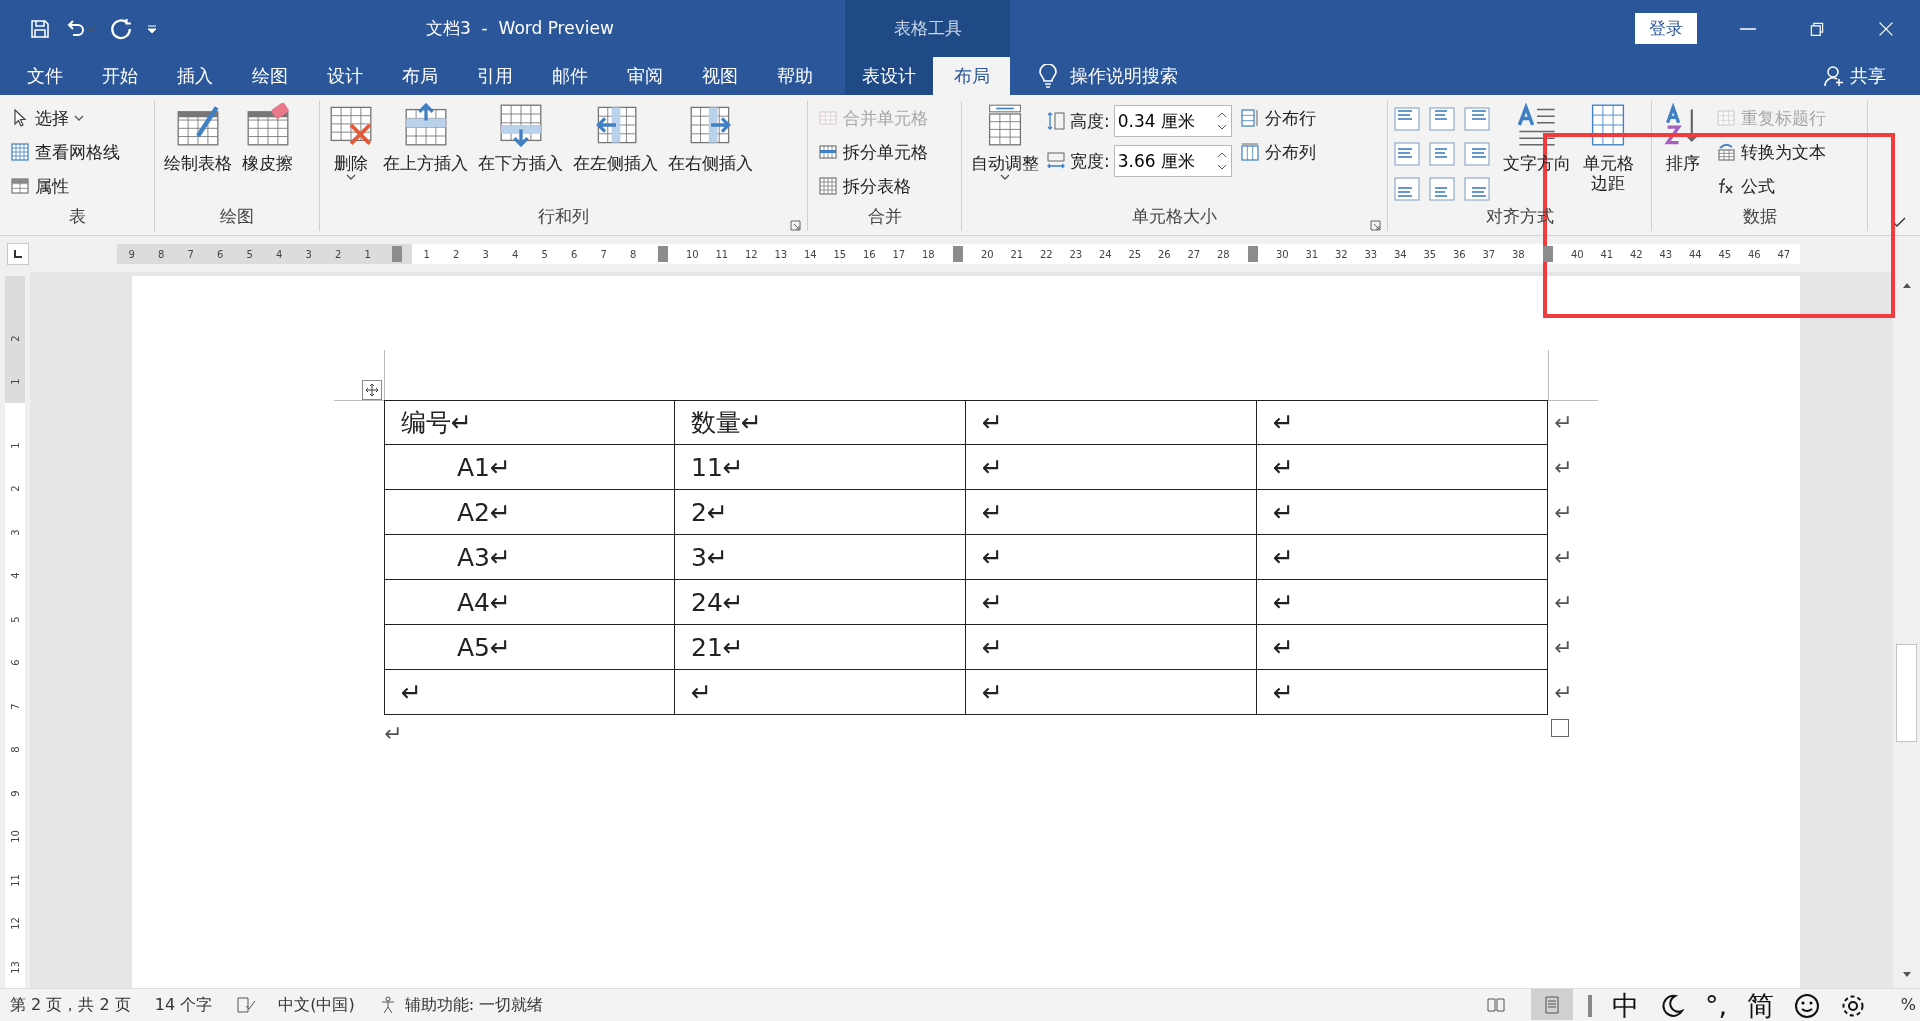 The image size is (1920, 1021). Describe the element at coordinates (372, 390) in the screenshot. I see `move-handle-icon` at that location.